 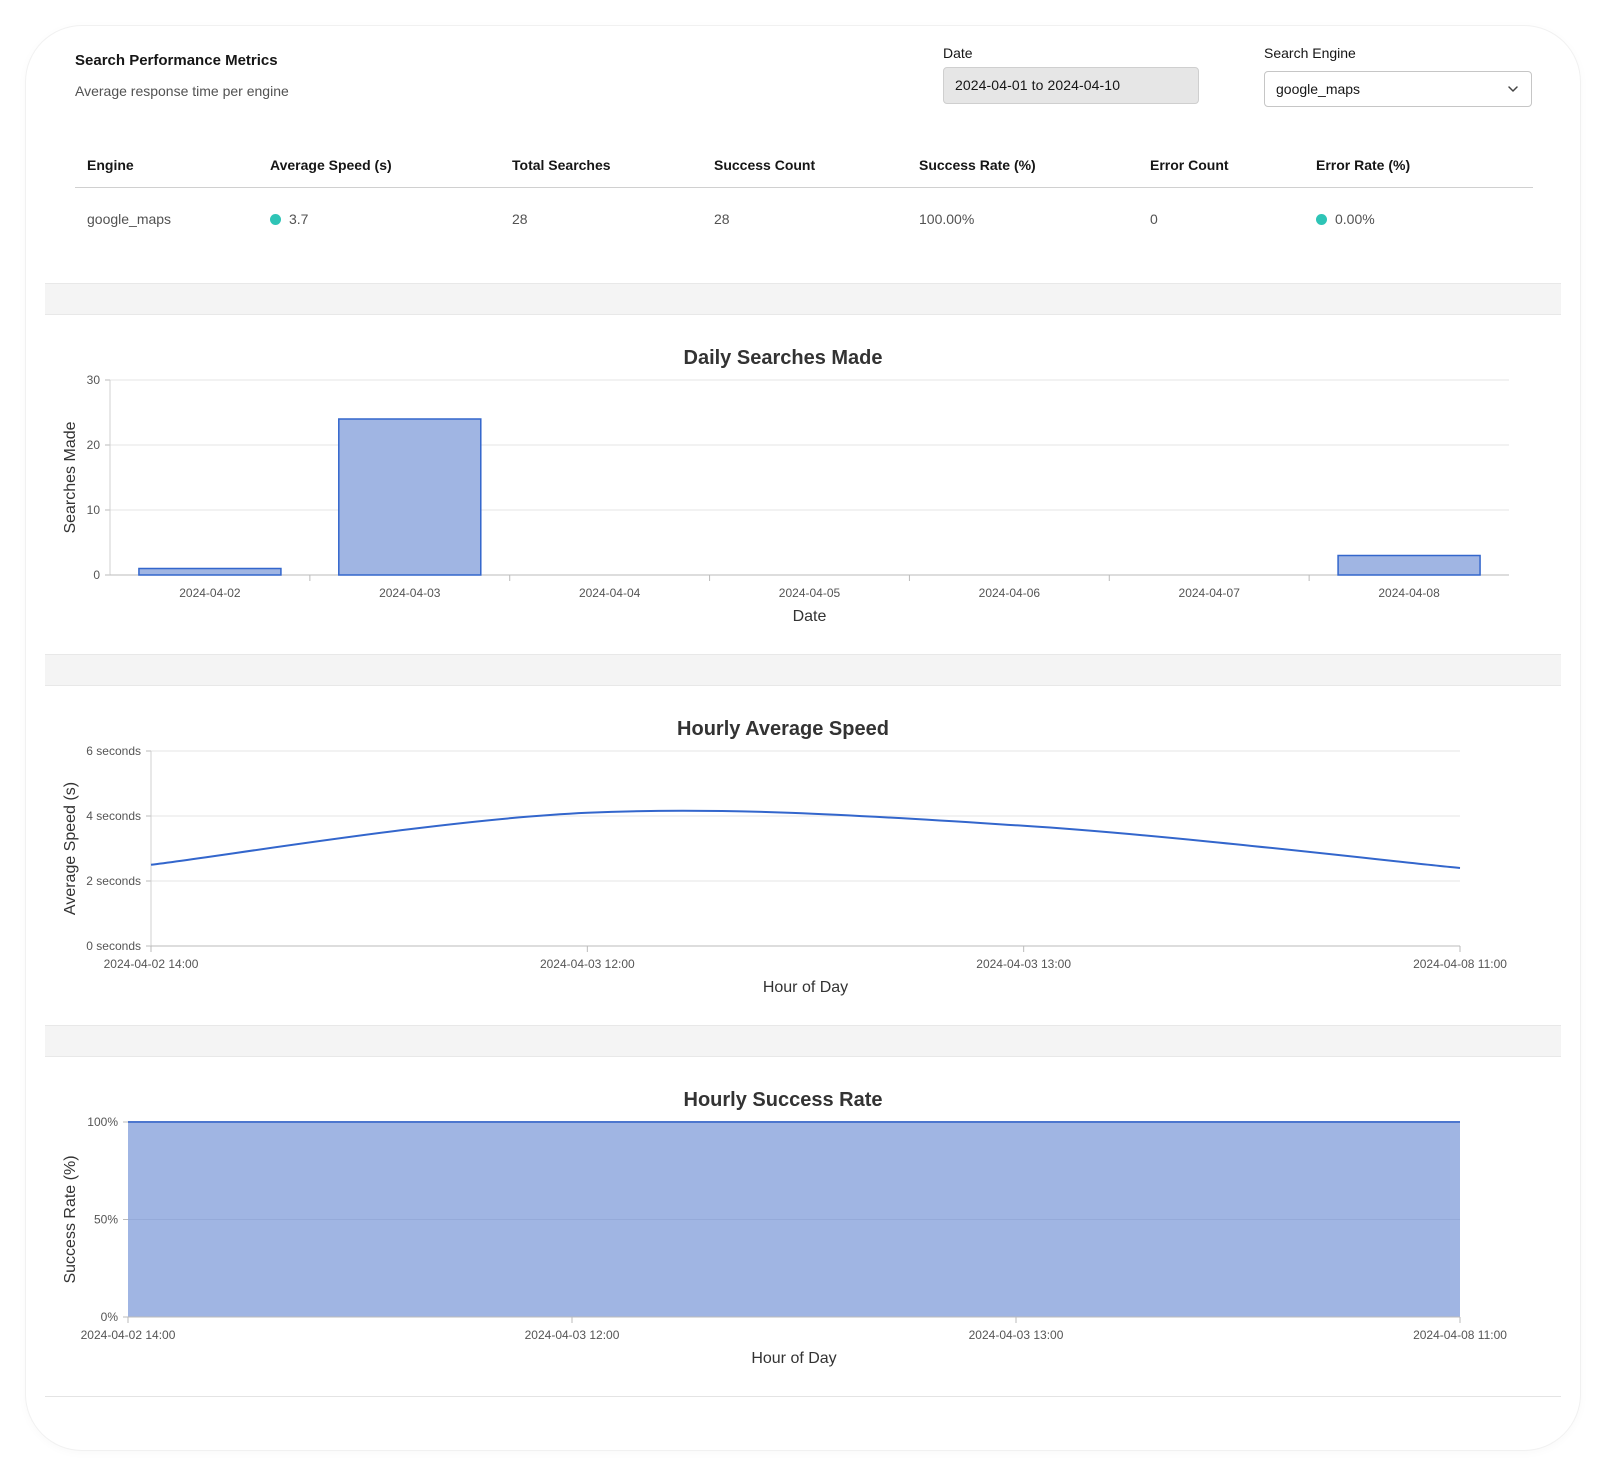 I want to click on x-tick-label: 2024-04-03, so click(x=410, y=593).